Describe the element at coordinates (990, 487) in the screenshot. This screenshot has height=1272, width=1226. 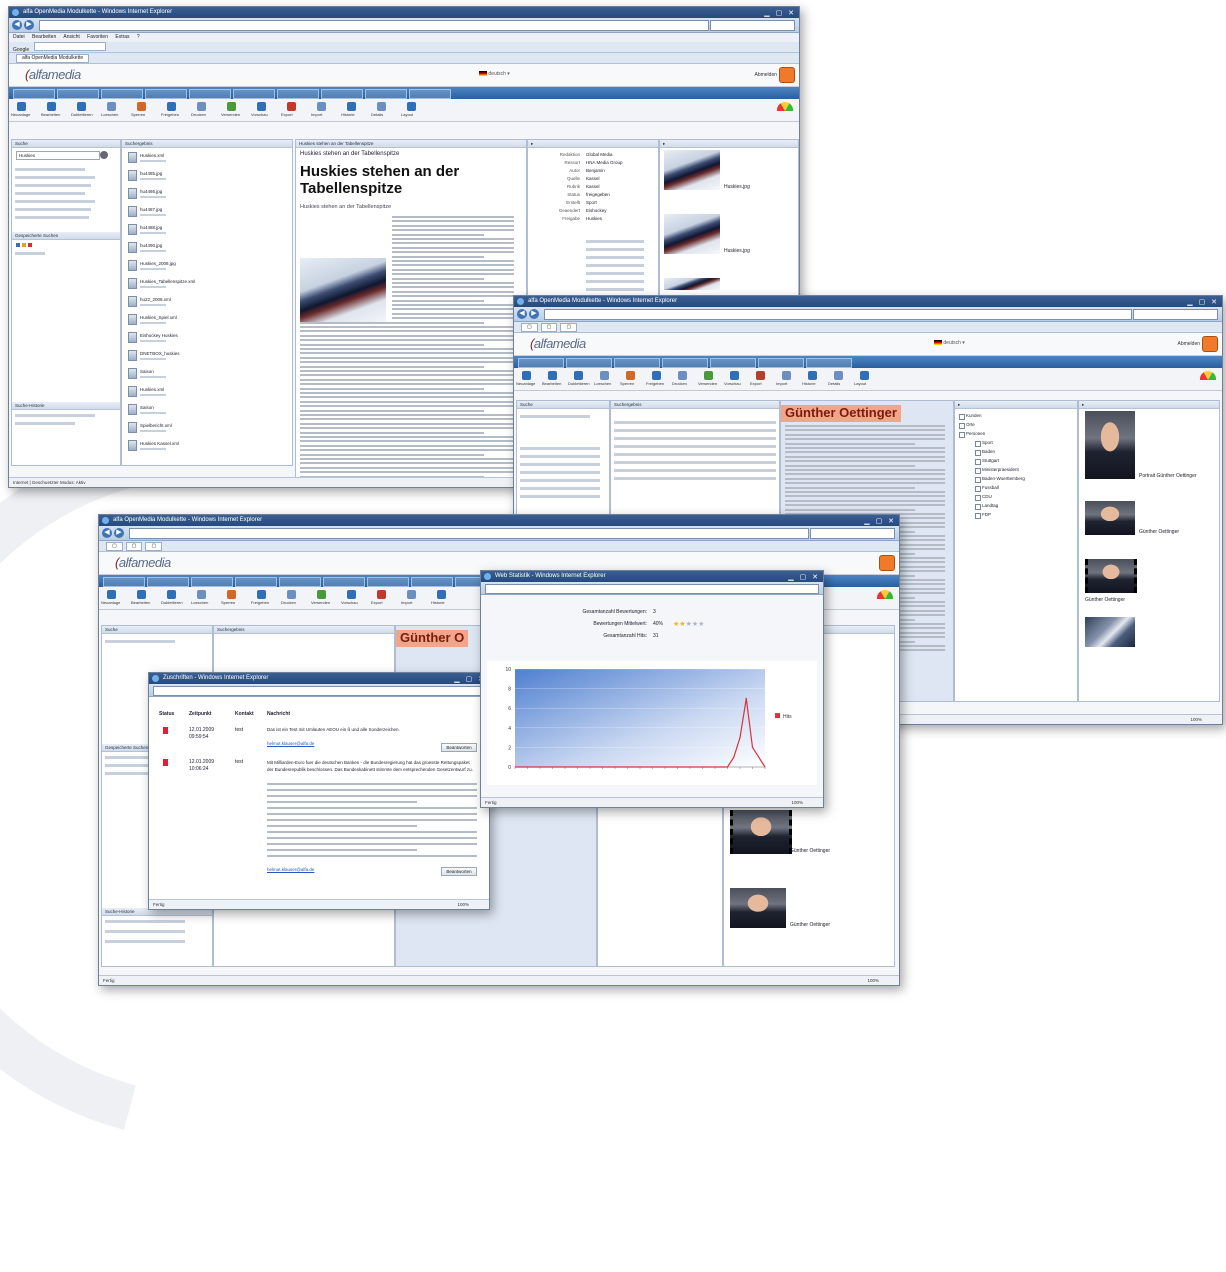
I see `tree-node: Fussball` at that location.